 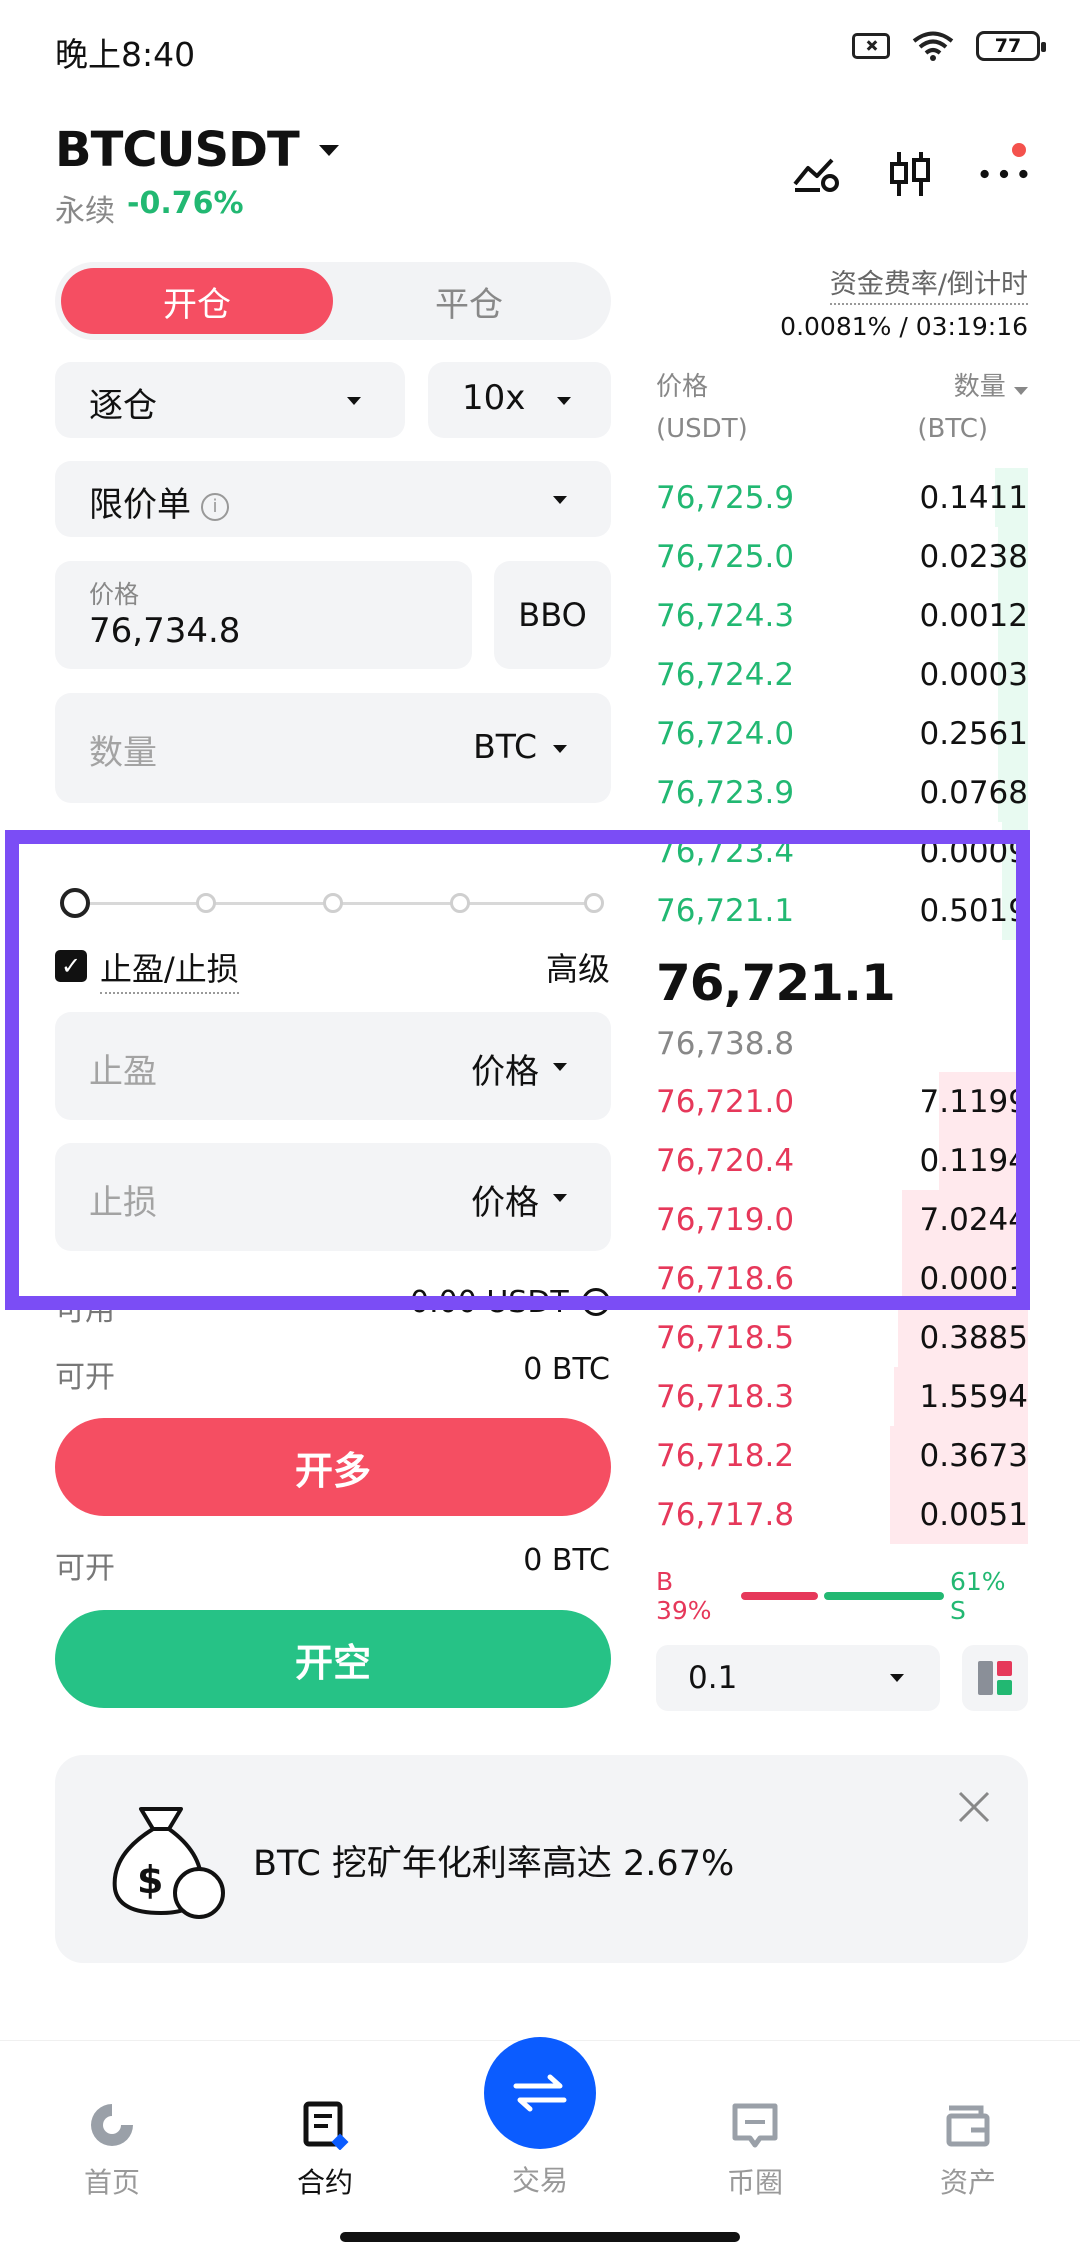 I want to click on bid-row: 76,717.8 0.0051, so click(x=842, y=1514).